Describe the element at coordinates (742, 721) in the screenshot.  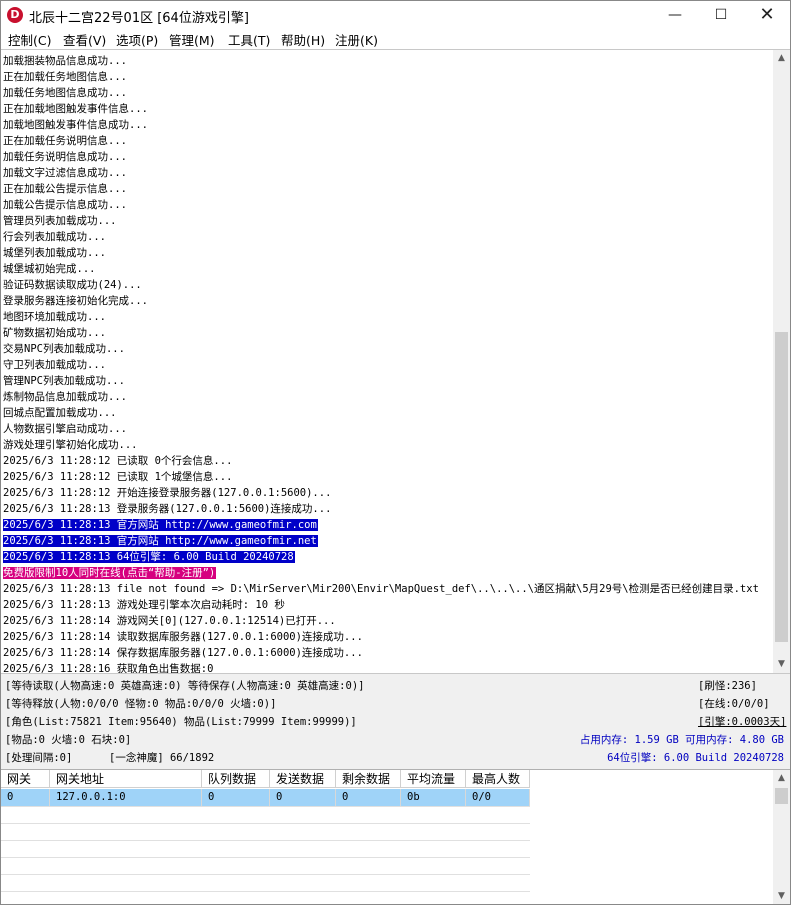
I see `engine-time-status: [引擎:0.0003天]` at that location.